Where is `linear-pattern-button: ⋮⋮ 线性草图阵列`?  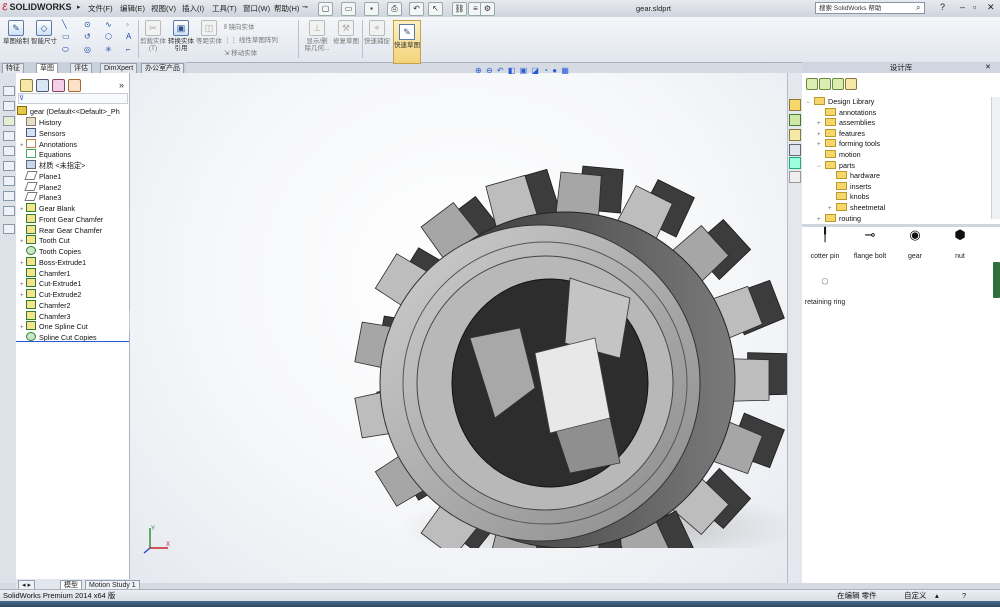 linear-pattern-button: ⋮⋮ 线性草图阵列 is located at coordinates (251, 39).